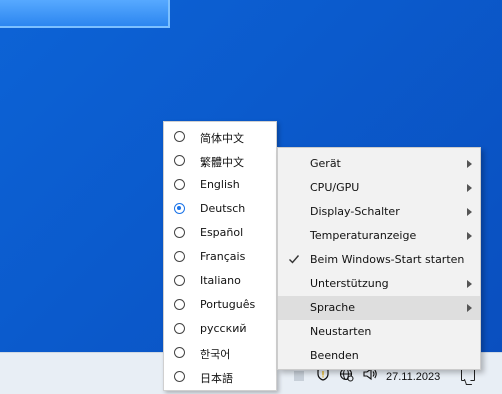 This screenshot has width=502, height=394. I want to click on menu-item-temperature: Temperaturanzeige, so click(379, 236).